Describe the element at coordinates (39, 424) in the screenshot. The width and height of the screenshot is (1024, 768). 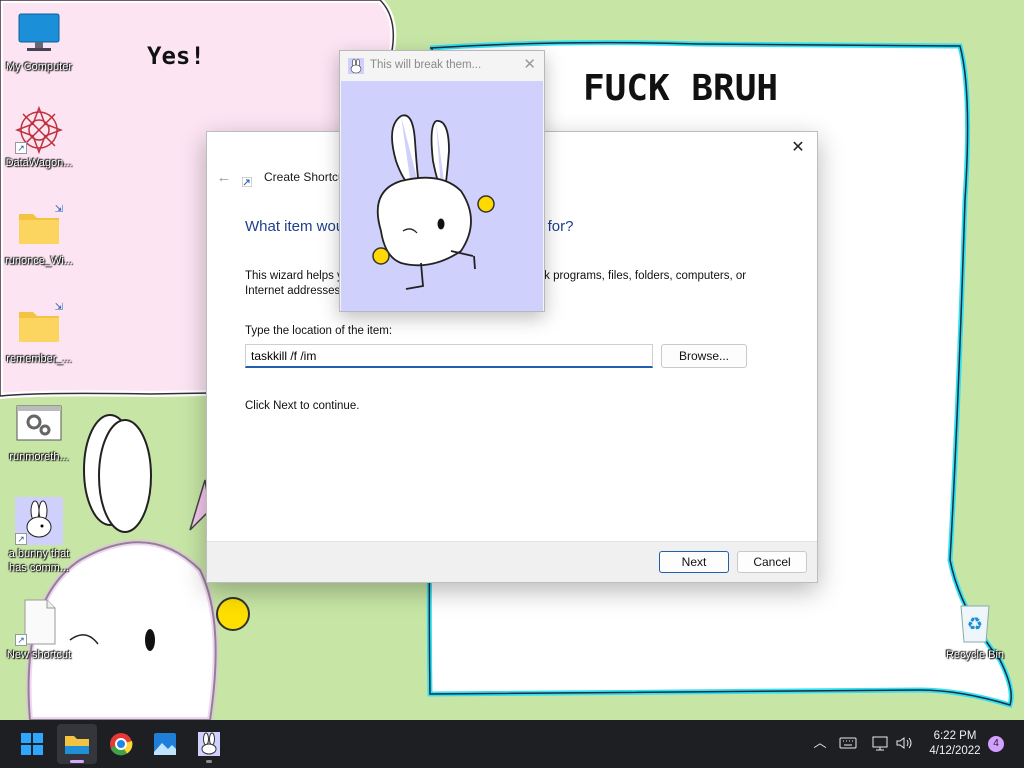
I see `settings-window-icon` at that location.